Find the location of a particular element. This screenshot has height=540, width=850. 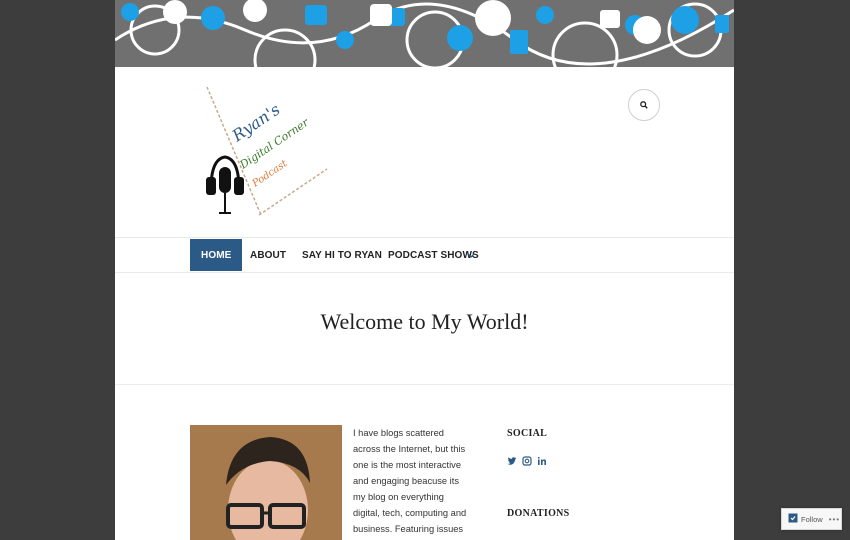

more-options-icon: ••• is located at coordinates (834, 519).